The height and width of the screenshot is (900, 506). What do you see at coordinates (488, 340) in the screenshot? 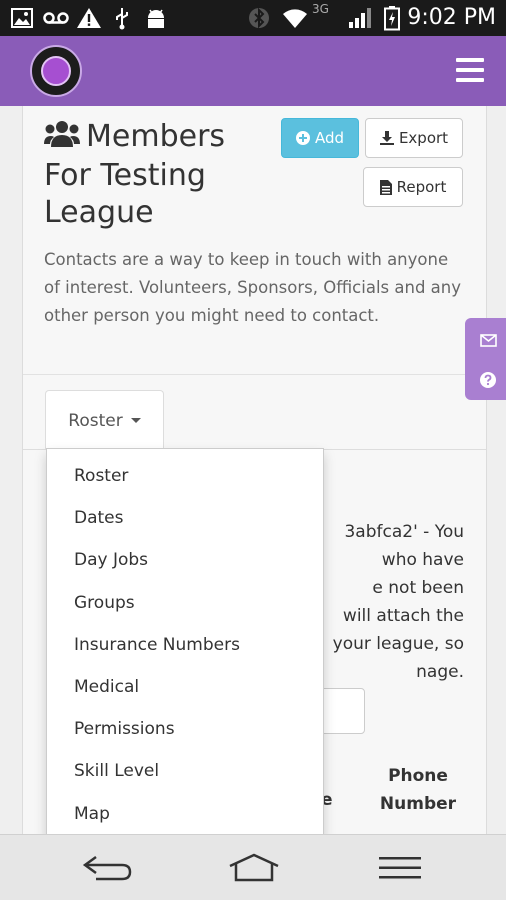
I see `envelope-icon` at bounding box center [488, 340].